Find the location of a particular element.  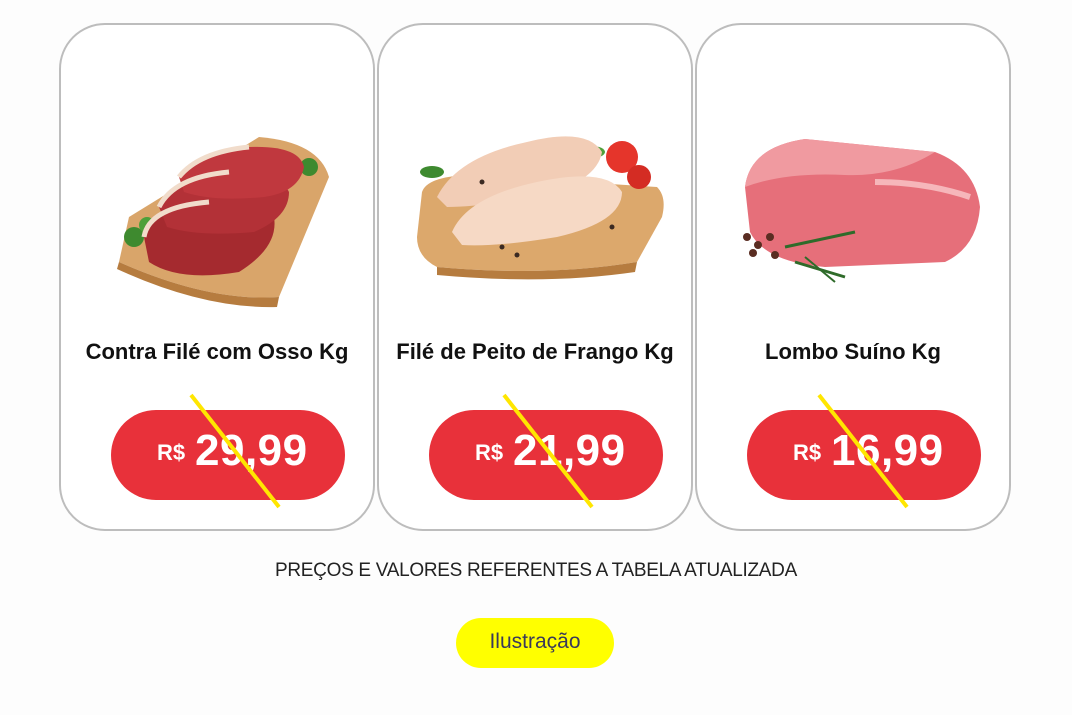

pork-loin-image is located at coordinates (854, 203).